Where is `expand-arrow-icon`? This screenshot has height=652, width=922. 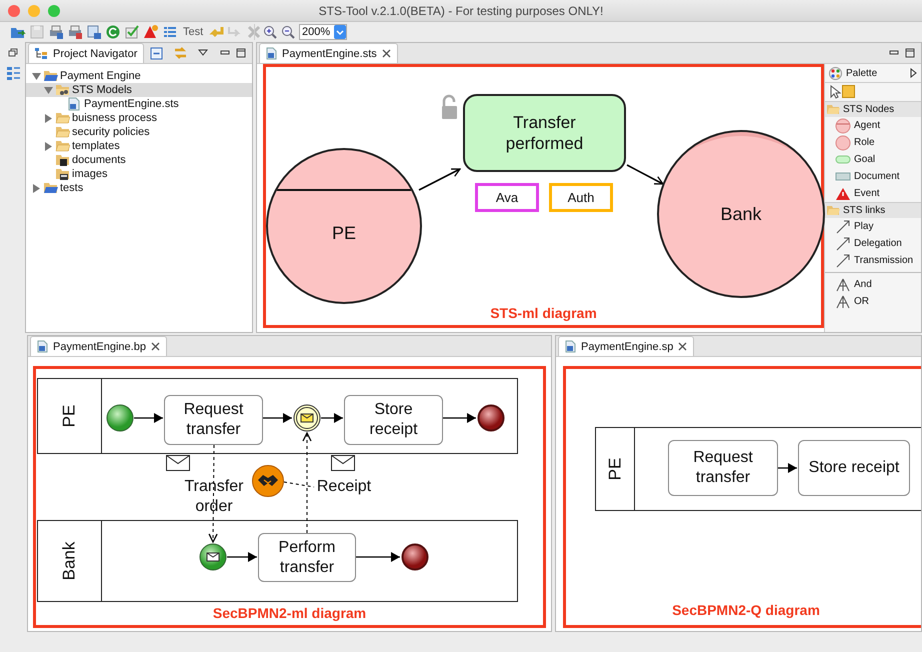
expand-arrow-icon is located at coordinates (913, 73).